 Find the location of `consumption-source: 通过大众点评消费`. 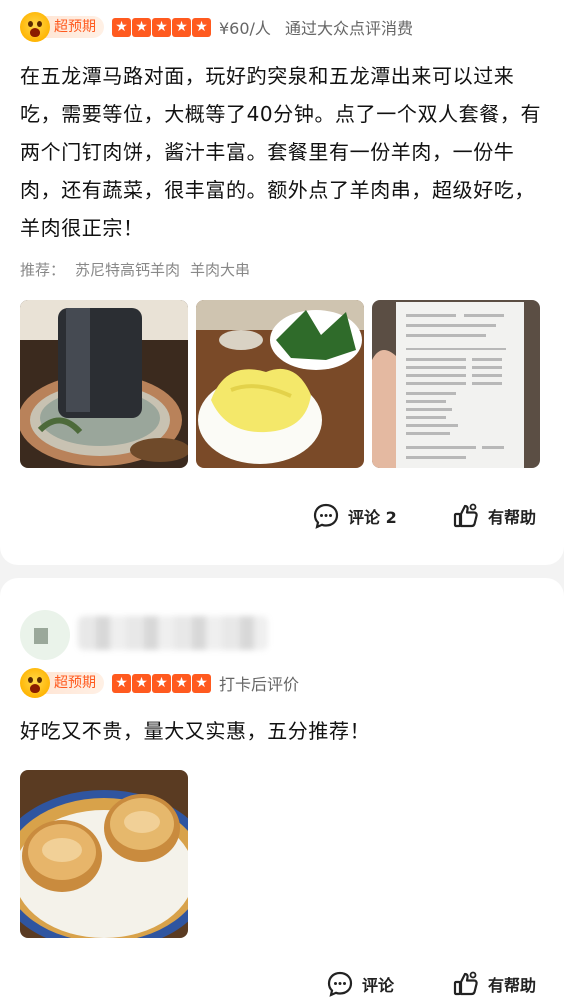

consumption-source: 通过大众点评消费 is located at coordinates (348, 28).